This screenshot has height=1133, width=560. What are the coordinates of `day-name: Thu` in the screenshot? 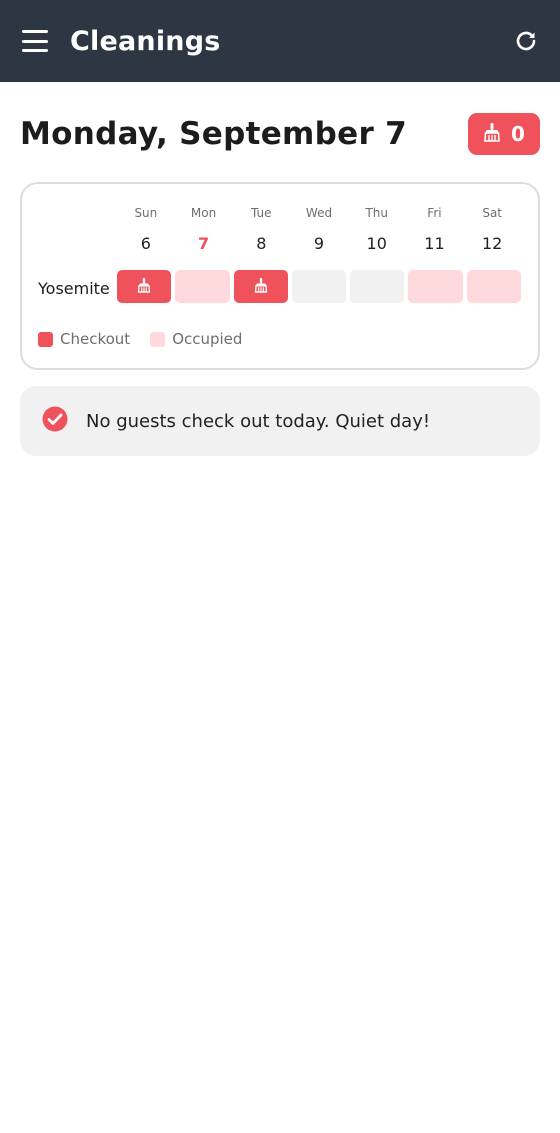 It's located at (376, 213).